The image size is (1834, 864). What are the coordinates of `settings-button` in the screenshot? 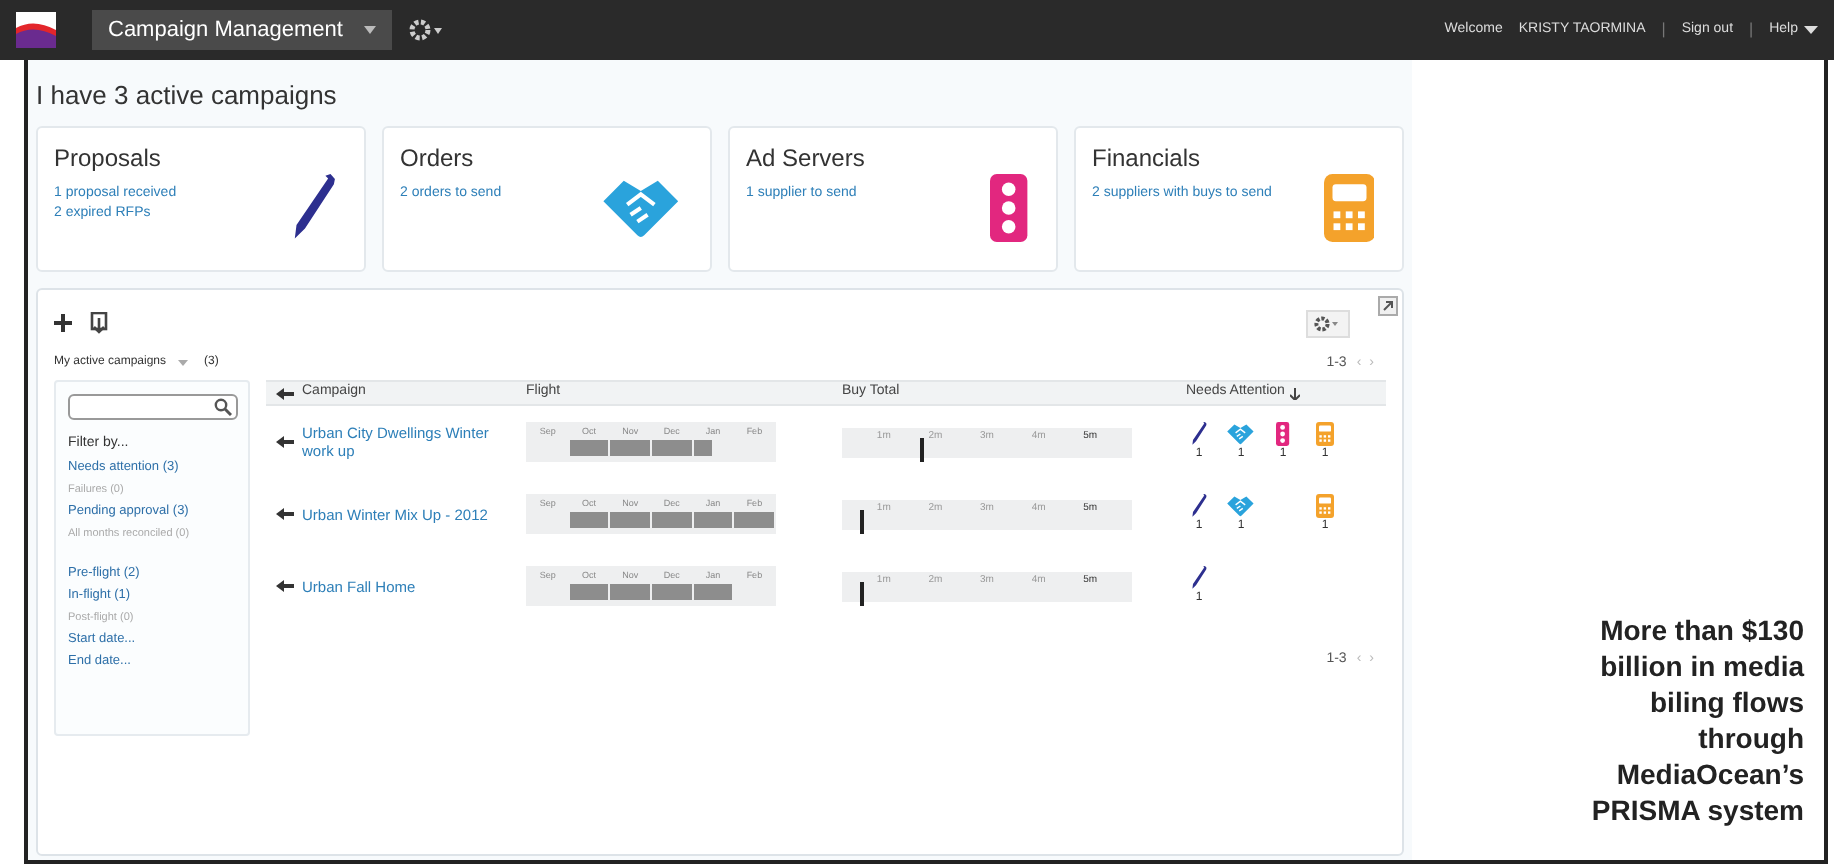 It's located at (1328, 323).